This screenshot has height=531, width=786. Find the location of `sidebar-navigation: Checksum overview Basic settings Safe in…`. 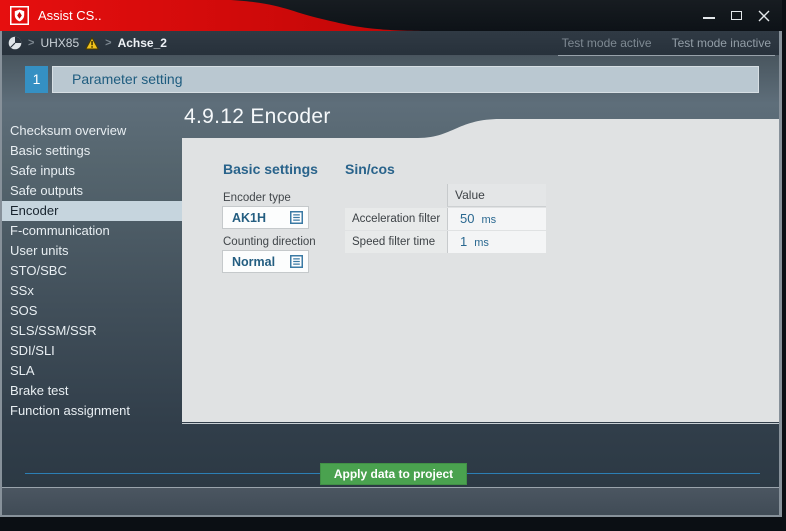

sidebar-navigation: Checksum overview Basic settings Safe in… is located at coordinates (92, 271).